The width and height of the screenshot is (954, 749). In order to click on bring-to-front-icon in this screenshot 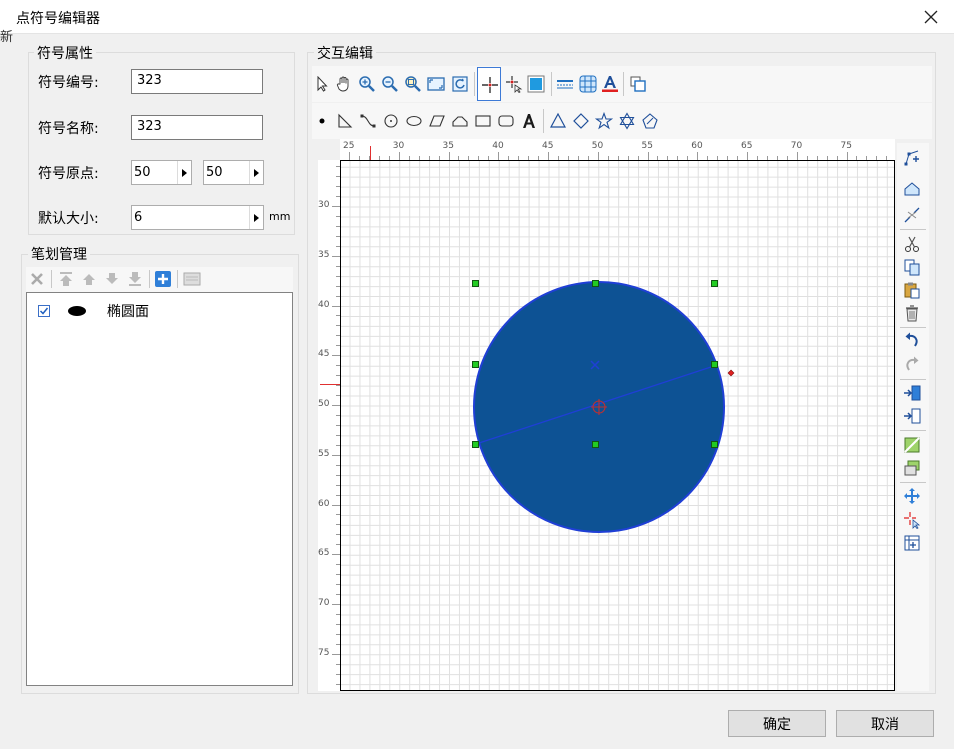, I will do `click(638, 84)`.